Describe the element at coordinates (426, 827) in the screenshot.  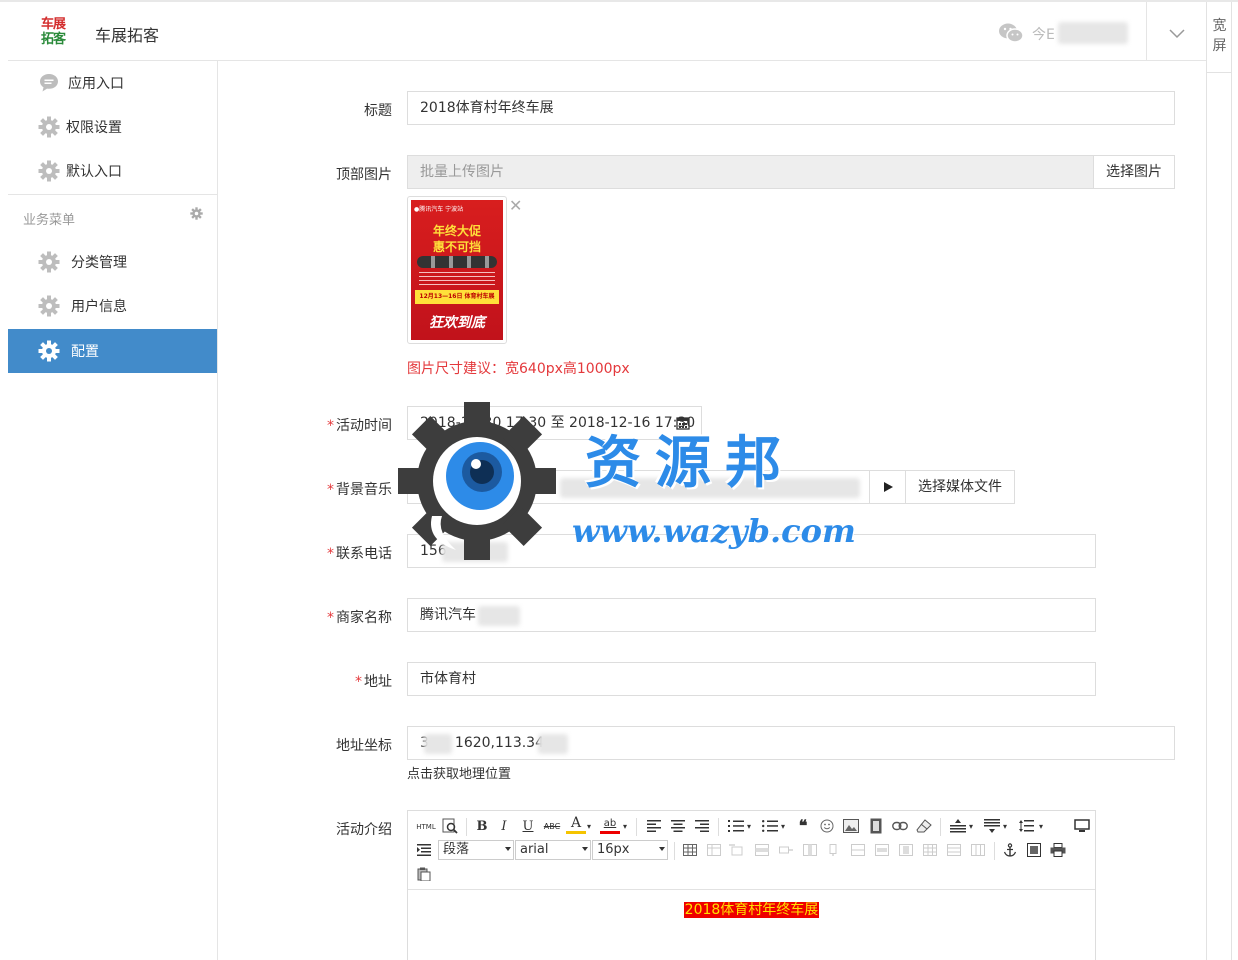
I see `html-source-button: HTML` at that location.